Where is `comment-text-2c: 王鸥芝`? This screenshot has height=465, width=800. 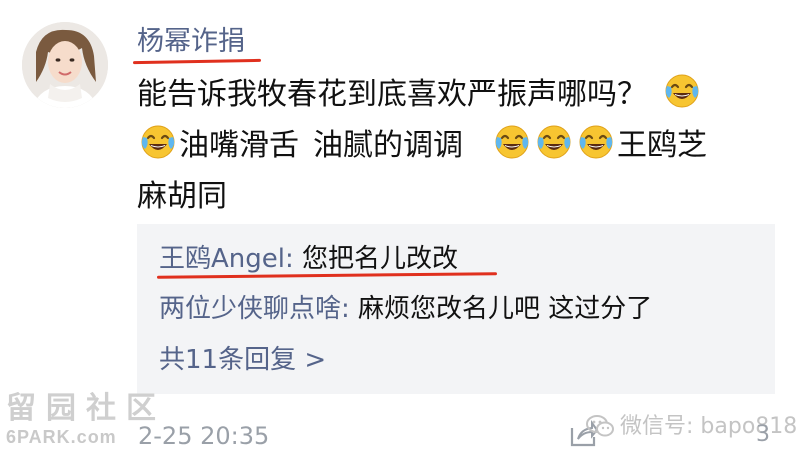
comment-text-2c: 王鸥芝 is located at coordinates (662, 145).